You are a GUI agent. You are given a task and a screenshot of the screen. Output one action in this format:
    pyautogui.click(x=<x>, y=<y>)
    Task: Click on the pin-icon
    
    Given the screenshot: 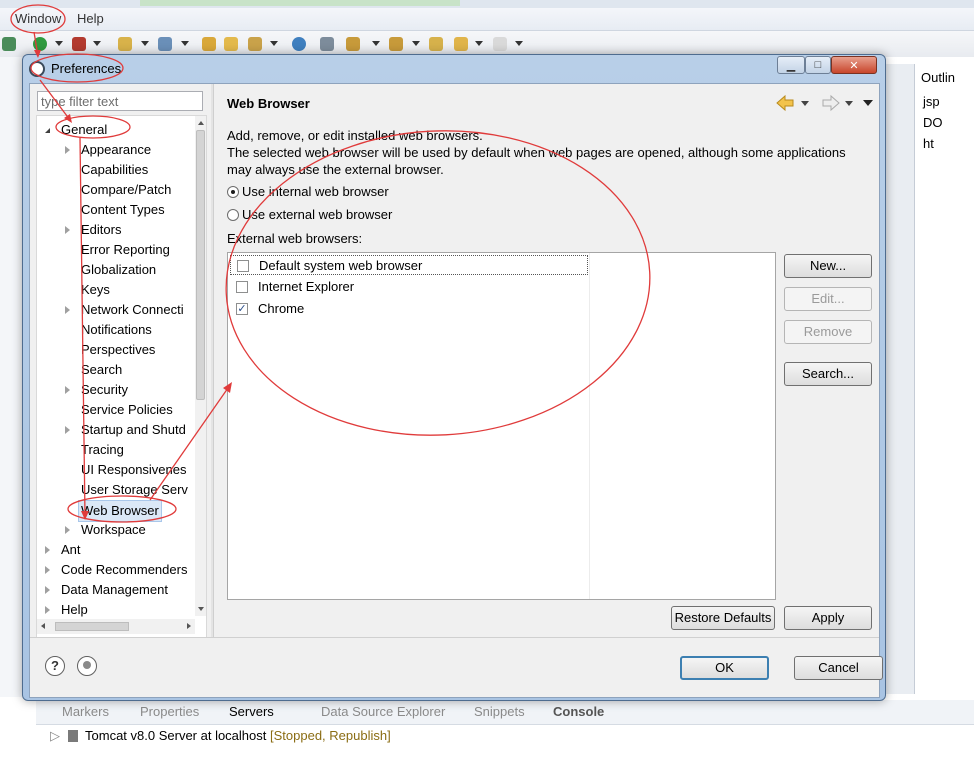 What is the action you would take?
    pyautogui.click(x=353, y=44)
    